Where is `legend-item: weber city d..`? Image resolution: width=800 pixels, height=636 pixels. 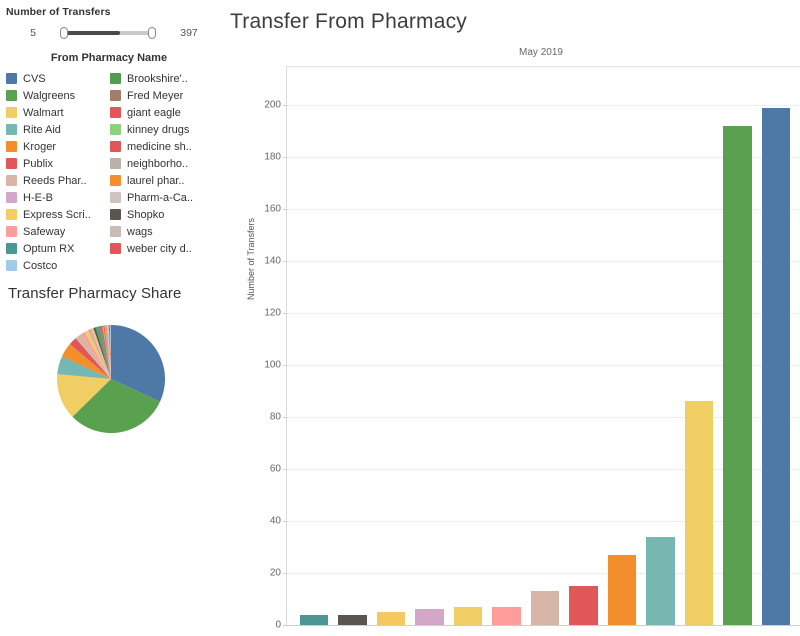 legend-item: weber city d.. is located at coordinates (162, 248).